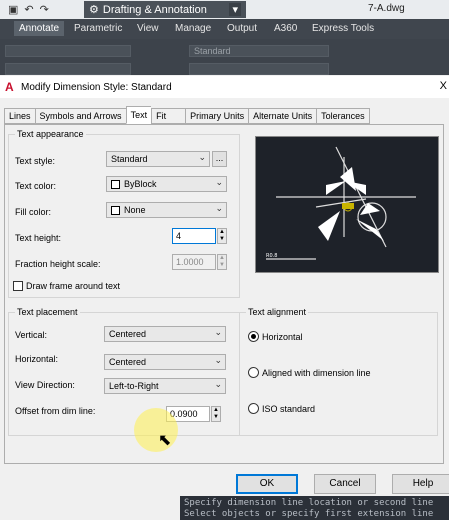  Describe the element at coordinates (13, 9) in the screenshot. I see `save-icon: ▣` at that location.